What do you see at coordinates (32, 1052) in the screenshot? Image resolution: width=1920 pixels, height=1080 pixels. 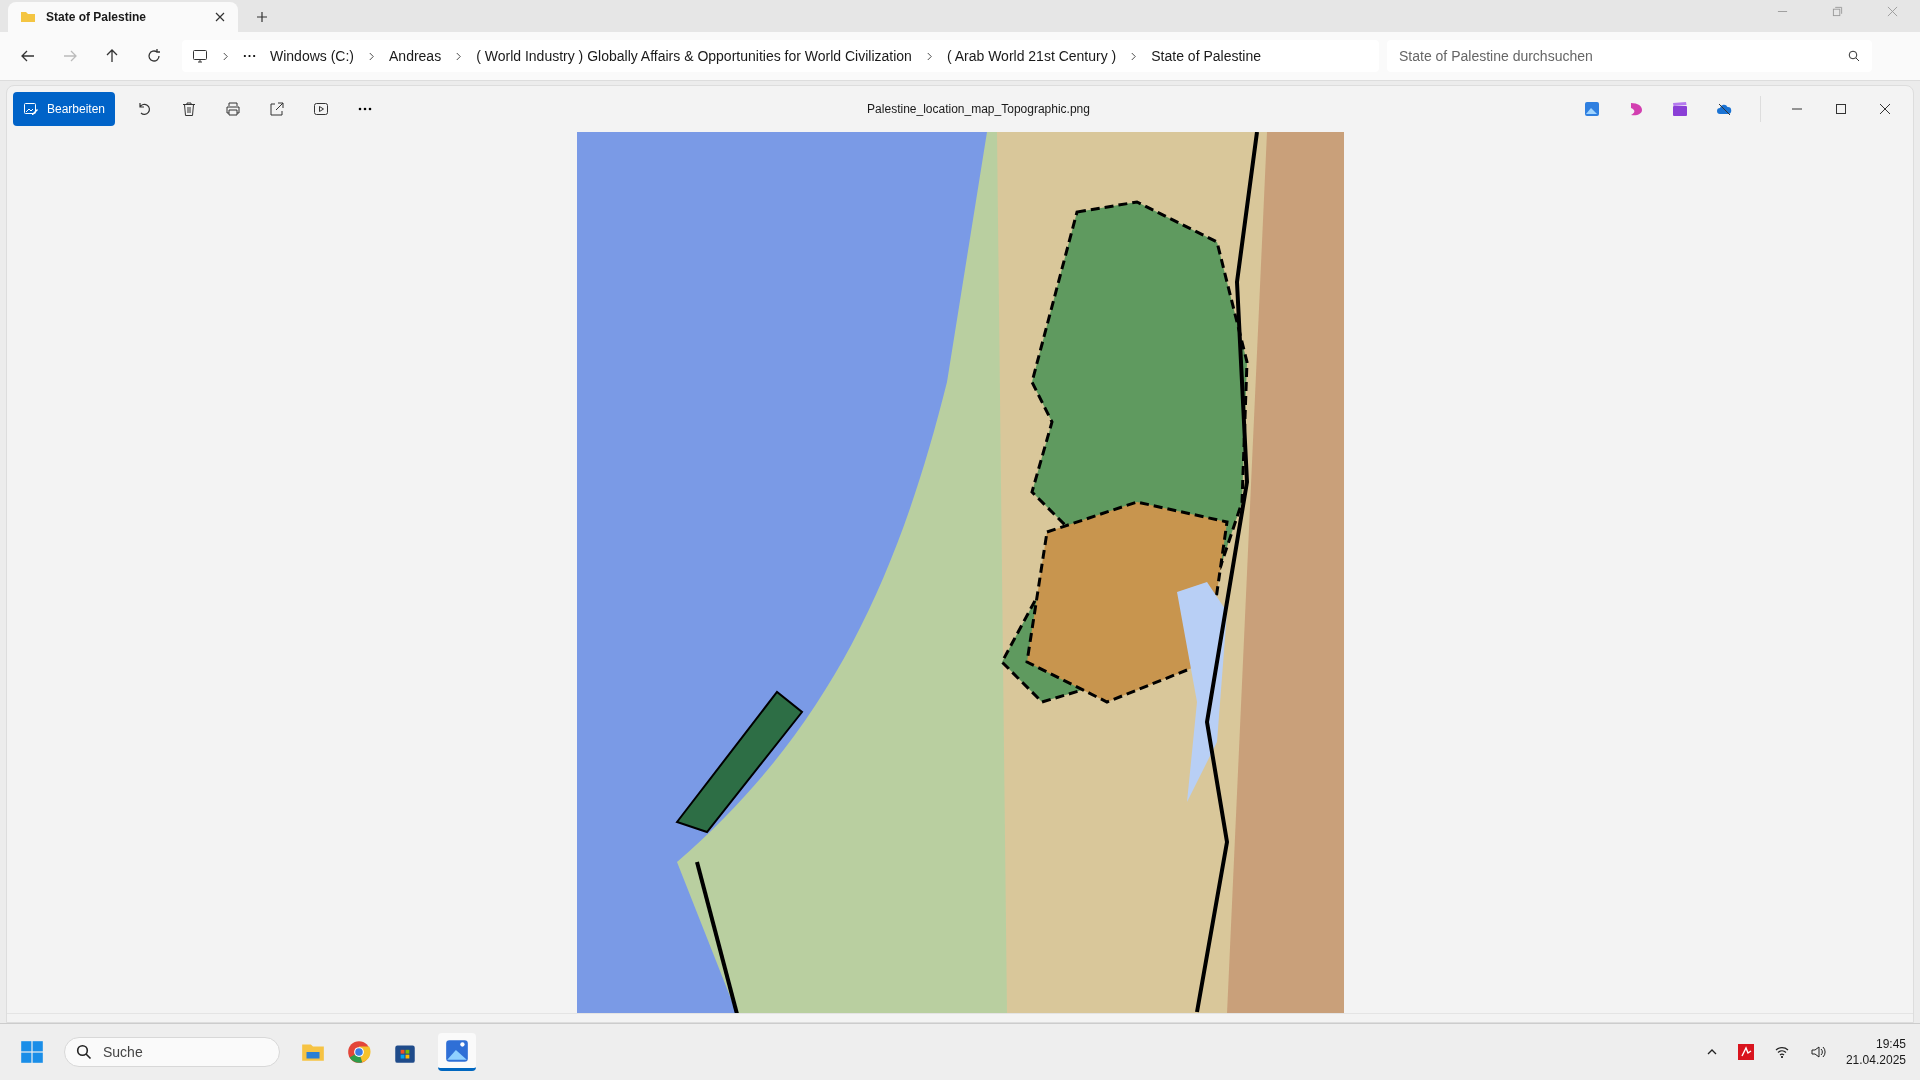 I see `windows-logo-icon` at bounding box center [32, 1052].